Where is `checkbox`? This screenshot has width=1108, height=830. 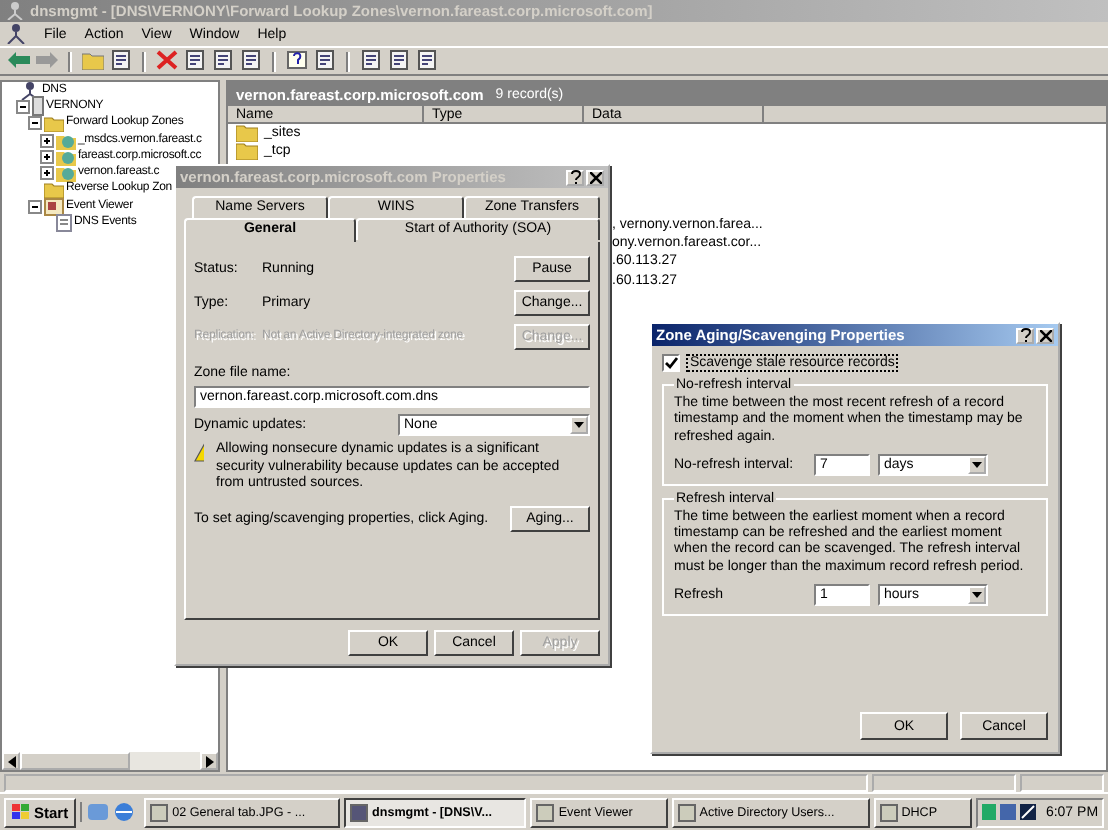
checkbox is located at coordinates (671, 363).